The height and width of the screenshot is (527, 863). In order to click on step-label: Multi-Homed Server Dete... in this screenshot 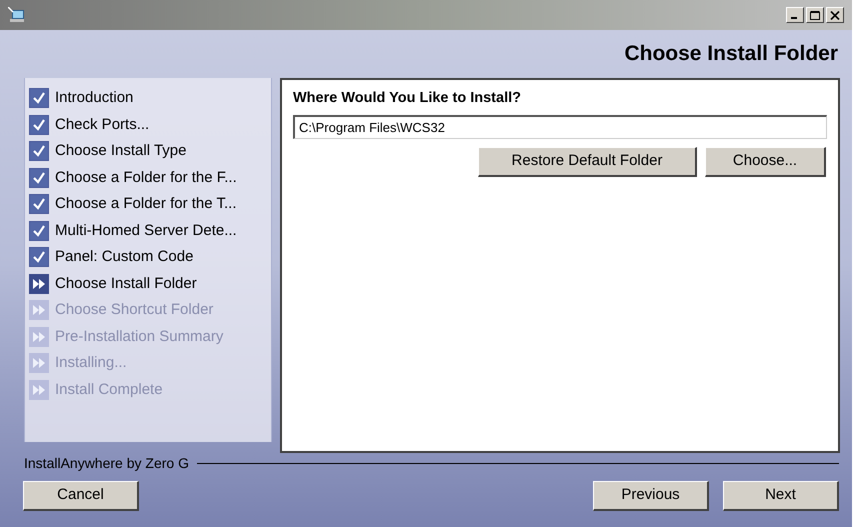, I will do `click(146, 230)`.